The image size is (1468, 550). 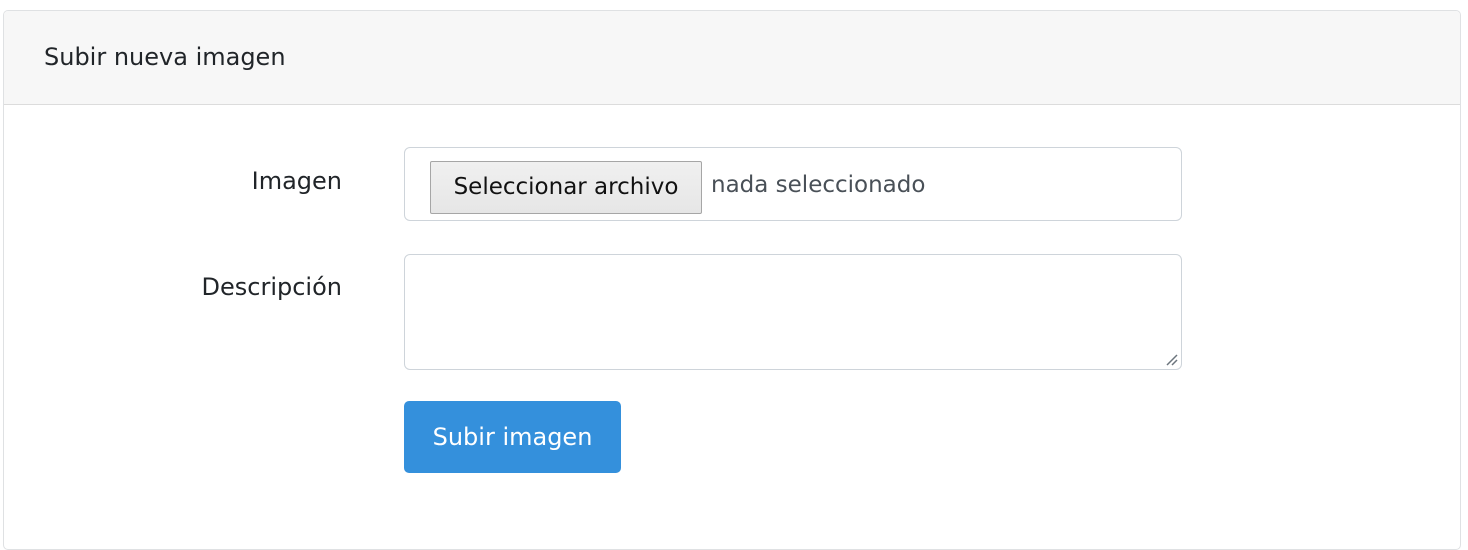 What do you see at coordinates (271, 287) in the screenshot?
I see `description-label: Descripción` at bounding box center [271, 287].